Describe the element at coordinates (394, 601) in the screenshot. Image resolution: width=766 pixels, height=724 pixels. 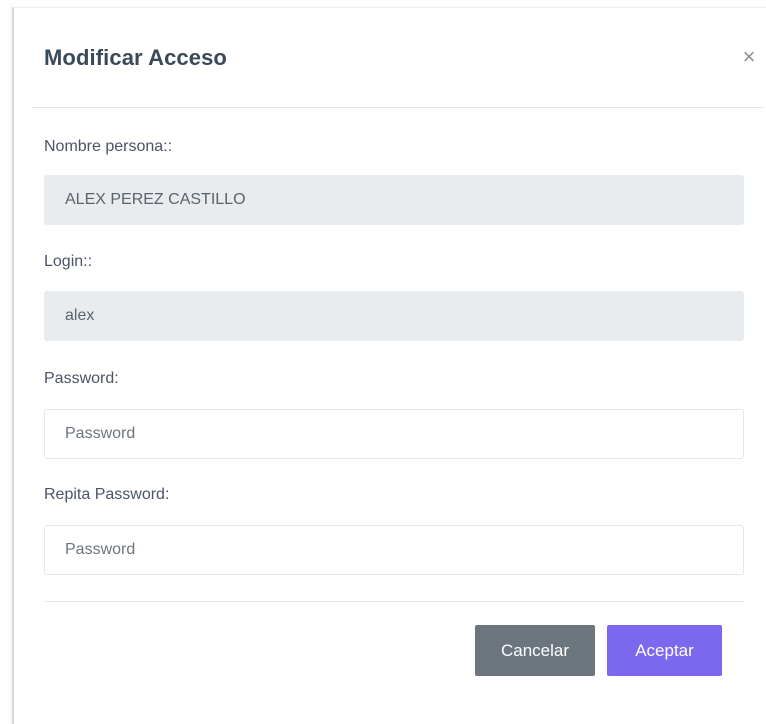
I see `footer-divider` at that location.